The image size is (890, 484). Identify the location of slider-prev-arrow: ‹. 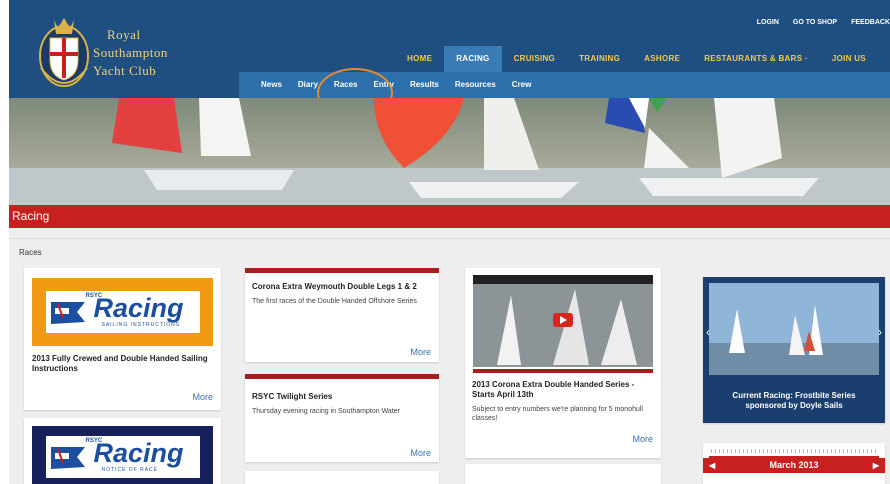
(708, 332).